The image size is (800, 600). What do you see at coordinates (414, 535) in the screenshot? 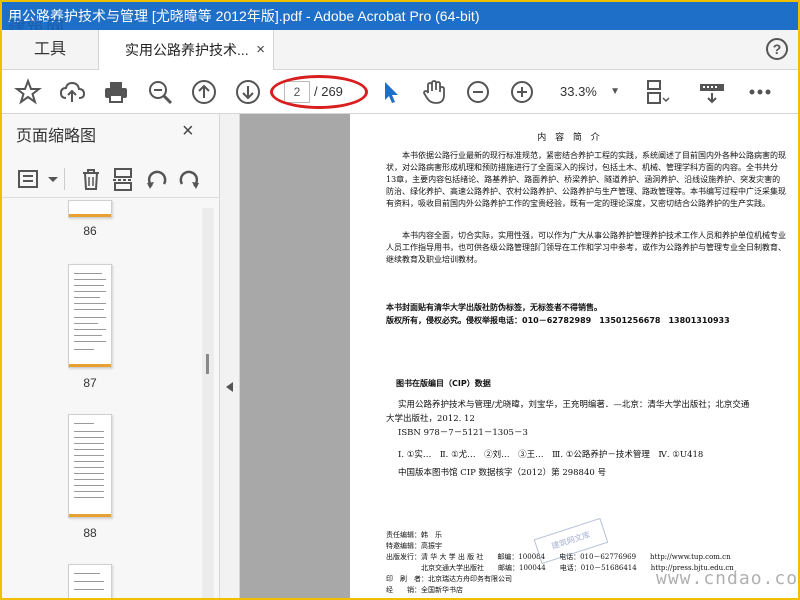
I see `pdf-editor: 责任编辑：韩 乐` at bounding box center [414, 535].